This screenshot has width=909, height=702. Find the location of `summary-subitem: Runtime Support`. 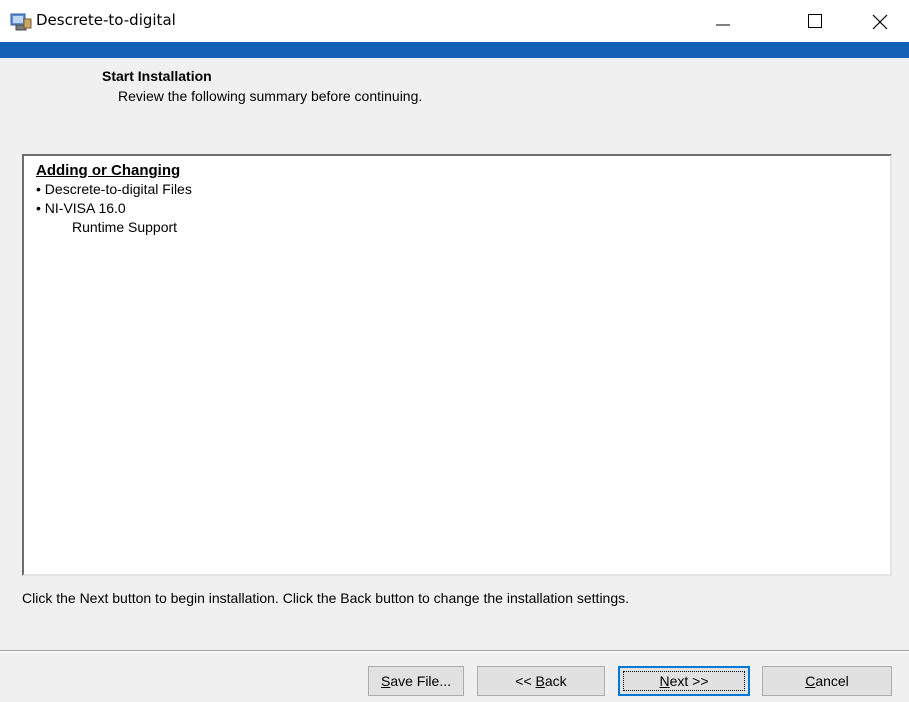

summary-subitem: Runtime Support is located at coordinates (125, 227).